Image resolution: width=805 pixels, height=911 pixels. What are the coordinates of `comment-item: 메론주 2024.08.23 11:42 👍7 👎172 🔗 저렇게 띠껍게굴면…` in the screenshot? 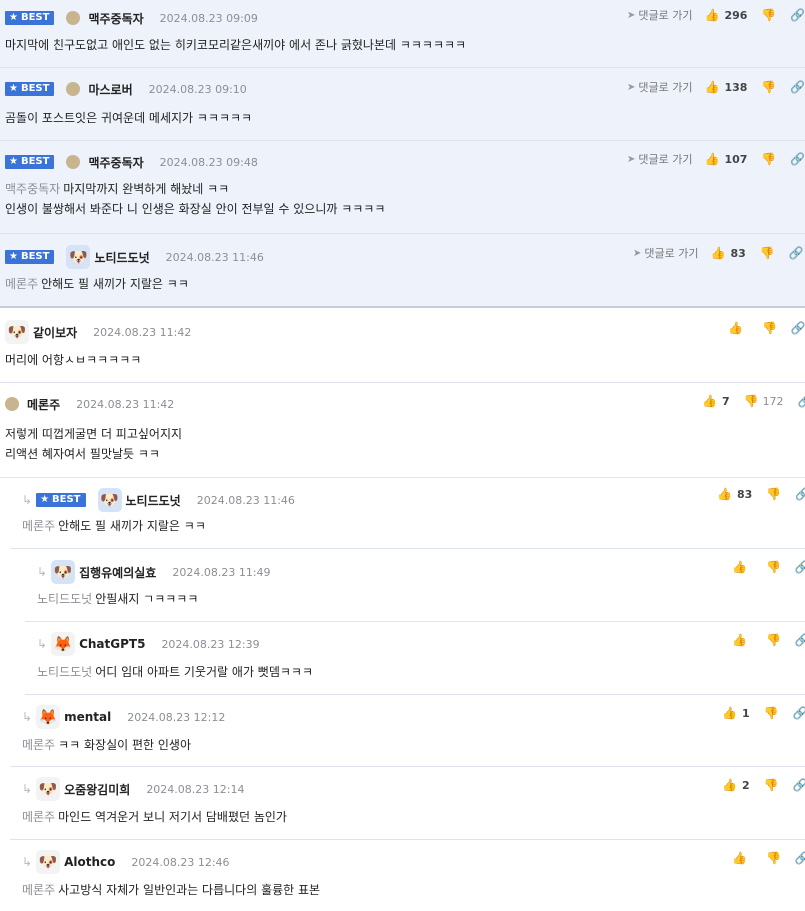 It's located at (402, 430).